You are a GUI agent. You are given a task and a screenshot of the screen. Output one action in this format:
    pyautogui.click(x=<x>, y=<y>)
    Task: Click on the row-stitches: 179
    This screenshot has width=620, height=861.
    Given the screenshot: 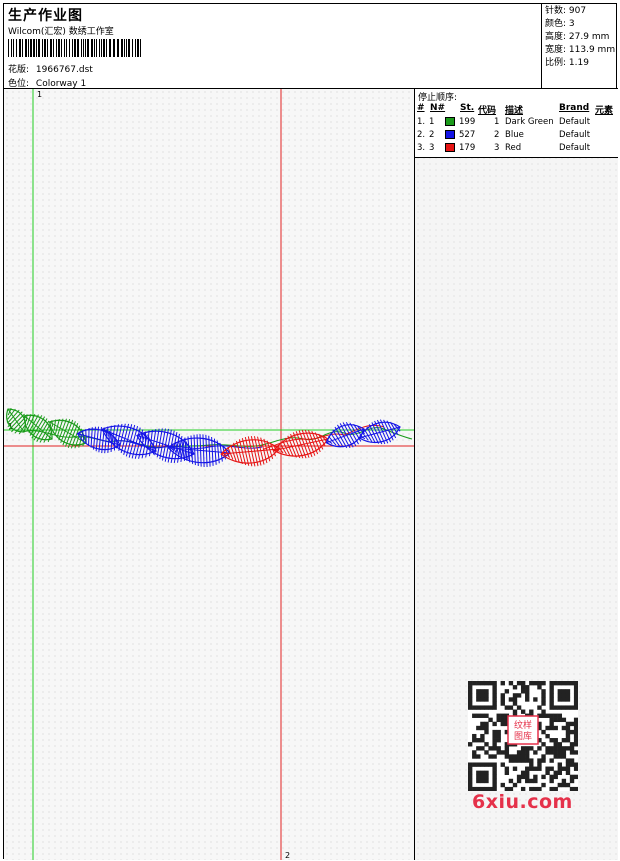 What is the action you would take?
    pyautogui.click(x=467, y=148)
    